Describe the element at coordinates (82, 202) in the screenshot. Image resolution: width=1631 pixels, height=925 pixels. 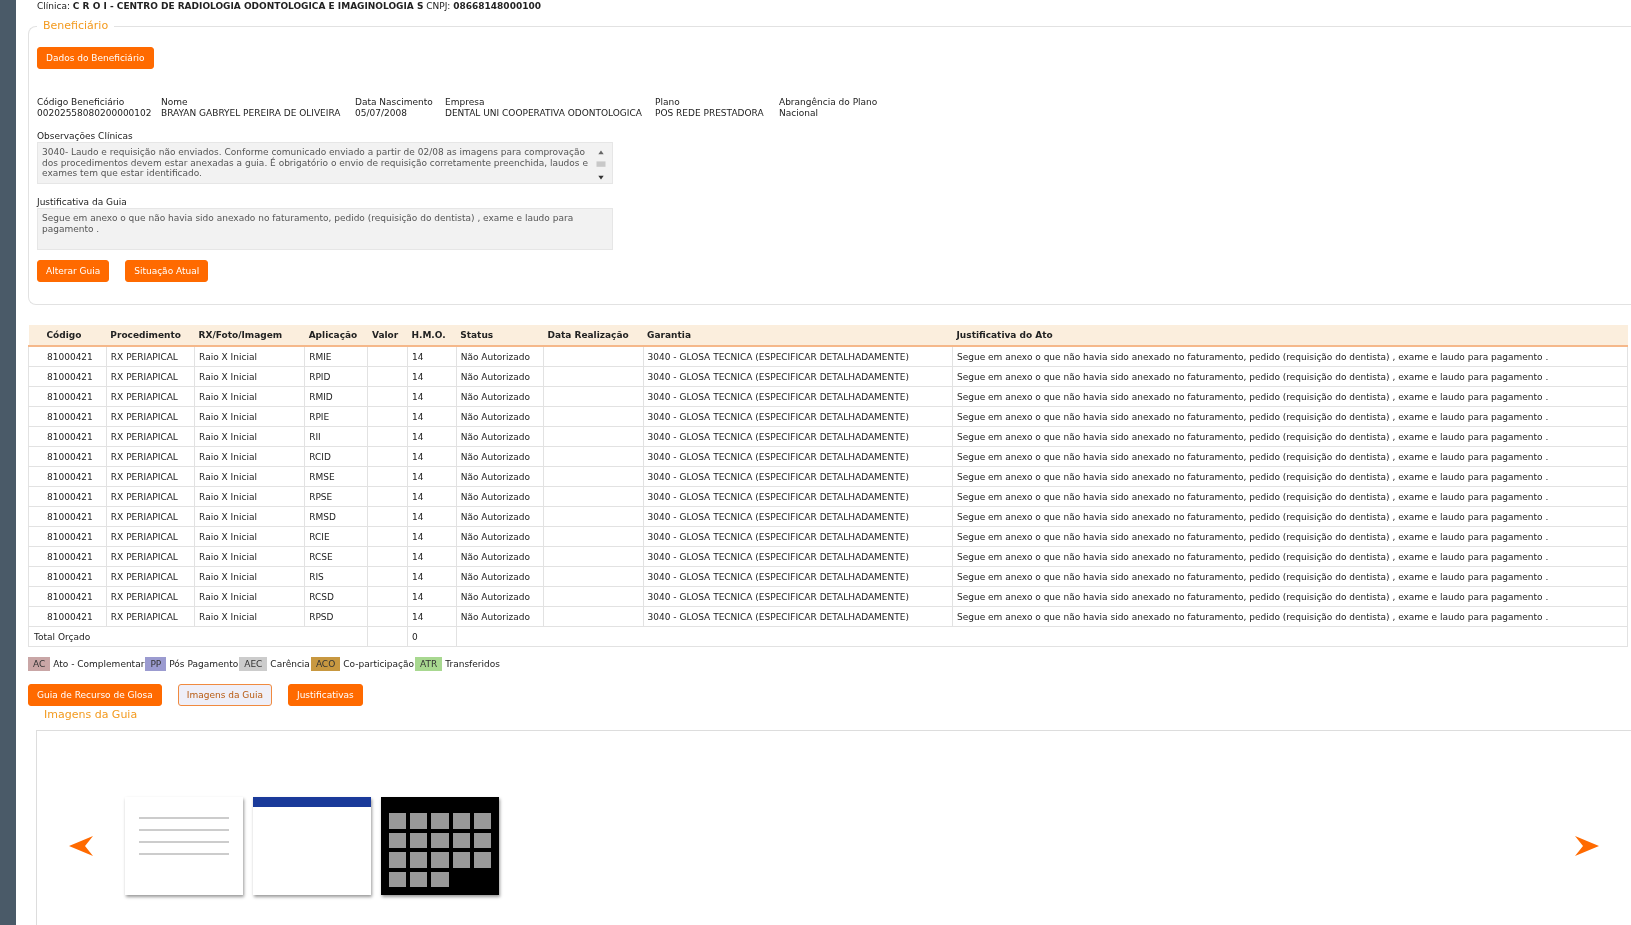
I see `field-label: Justificativa da Guia` at that location.